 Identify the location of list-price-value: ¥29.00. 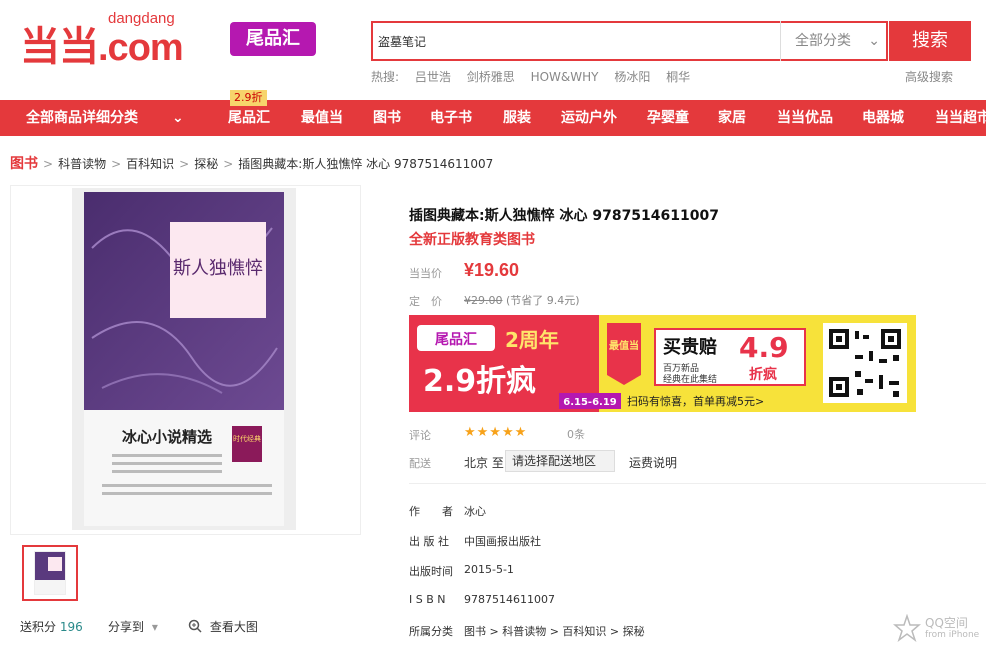
(483, 300).